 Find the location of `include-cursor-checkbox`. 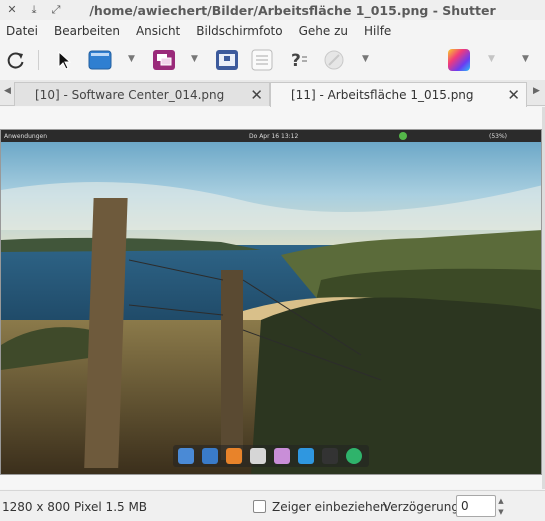

include-cursor-checkbox is located at coordinates (259, 506).